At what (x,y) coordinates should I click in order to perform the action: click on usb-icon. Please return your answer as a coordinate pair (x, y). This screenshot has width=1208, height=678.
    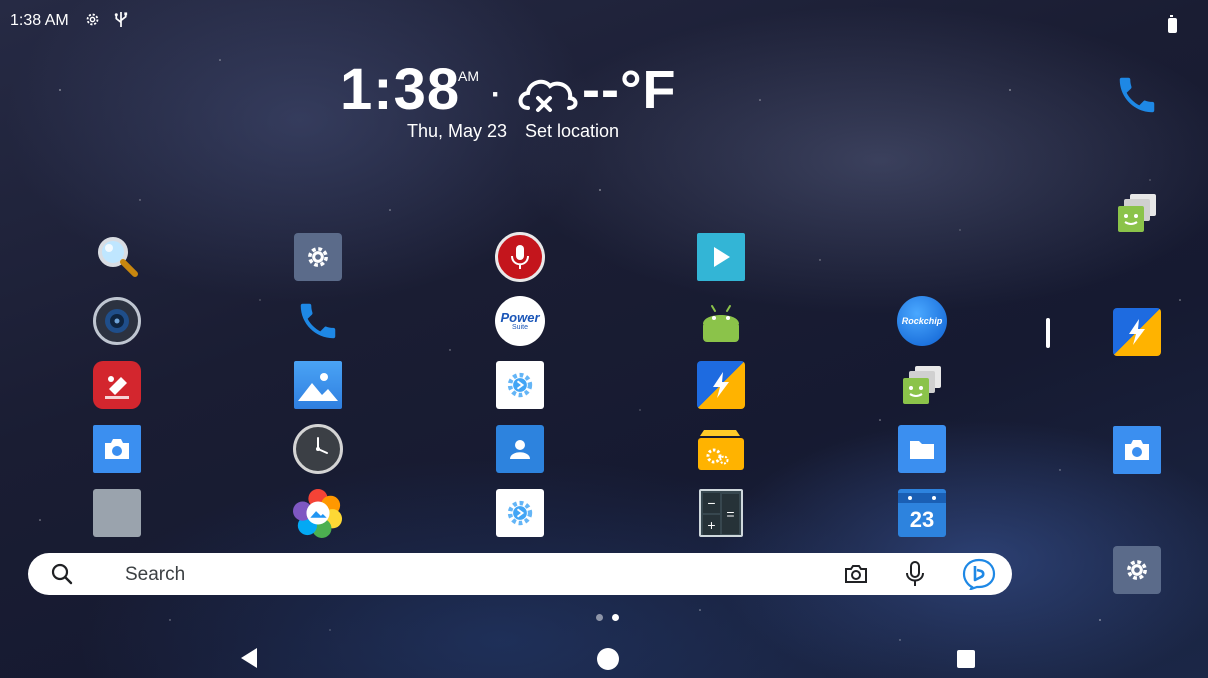
    Looking at the image, I should click on (121, 22).